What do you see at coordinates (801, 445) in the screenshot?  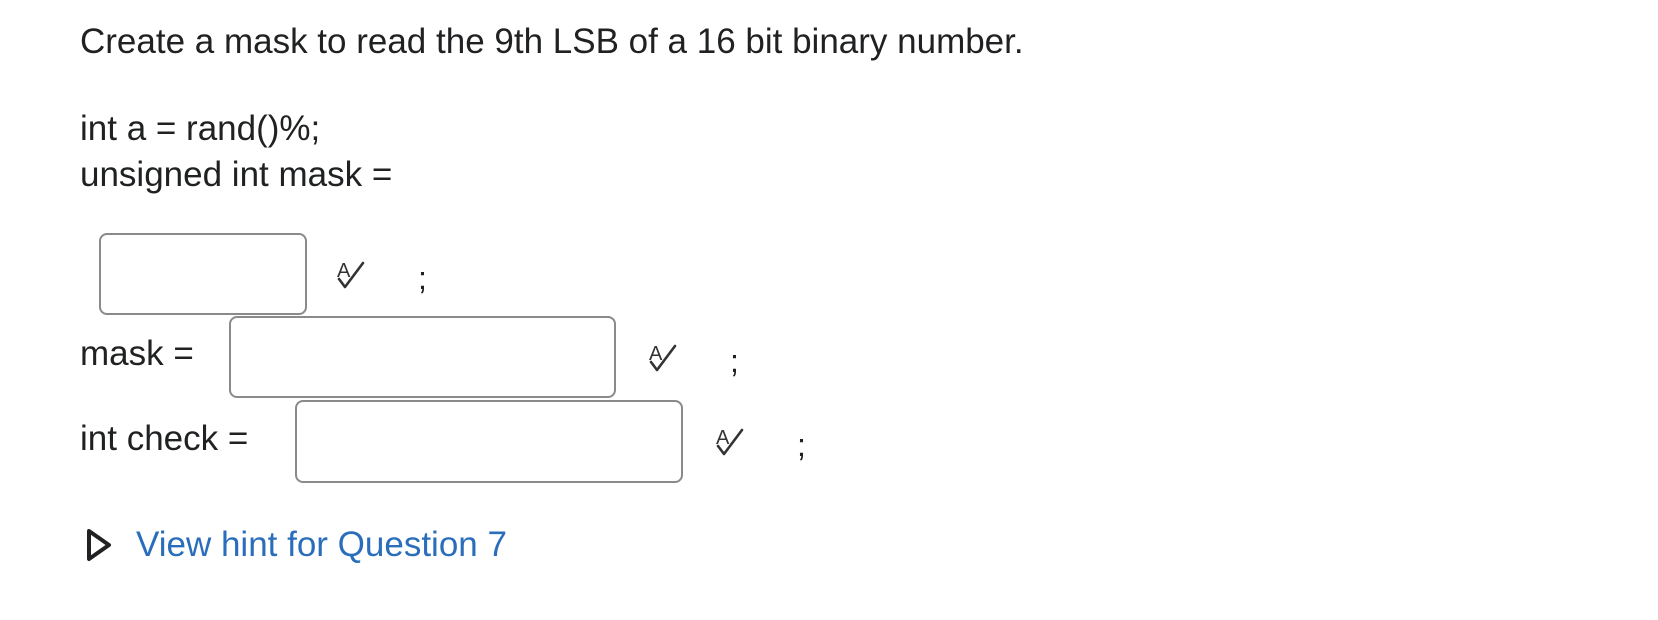 I see `answer-suffix-check: ;` at bounding box center [801, 445].